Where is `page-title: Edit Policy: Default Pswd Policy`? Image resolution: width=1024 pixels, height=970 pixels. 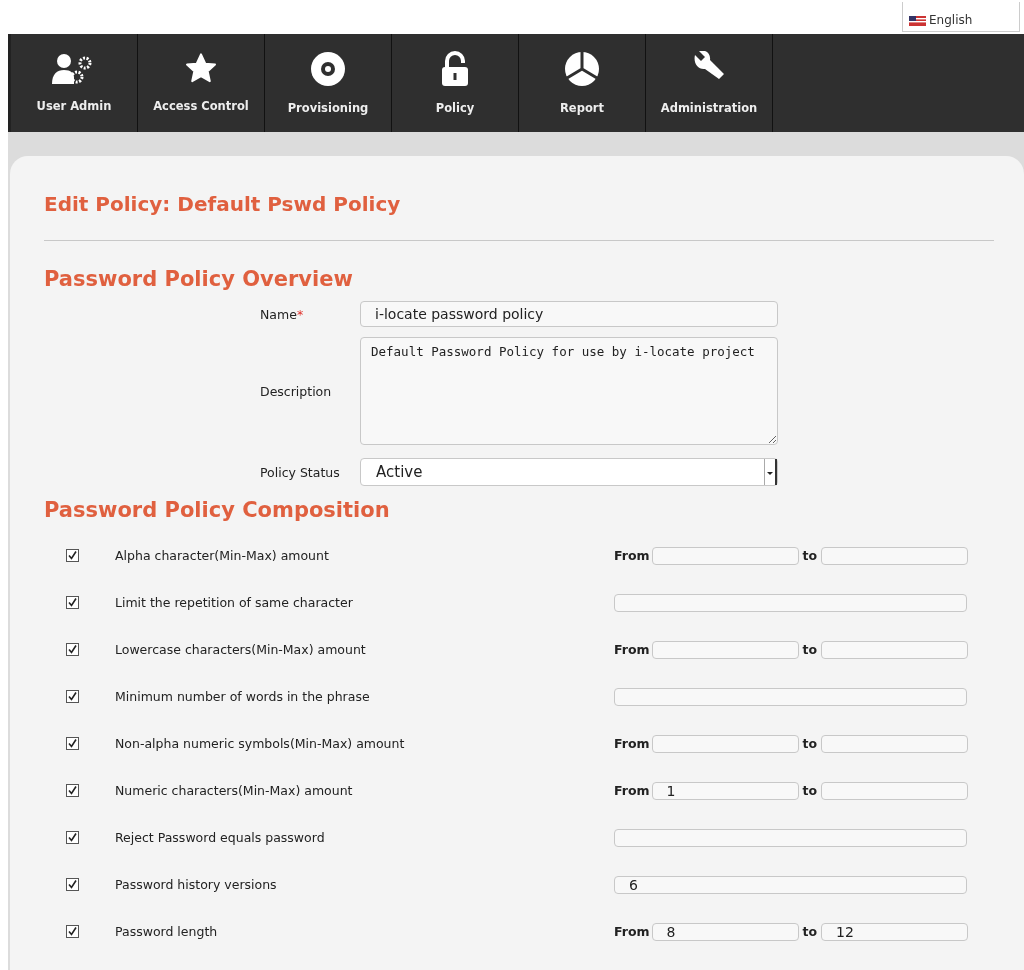 page-title: Edit Policy: Default Pswd Policy is located at coordinates (223, 204).